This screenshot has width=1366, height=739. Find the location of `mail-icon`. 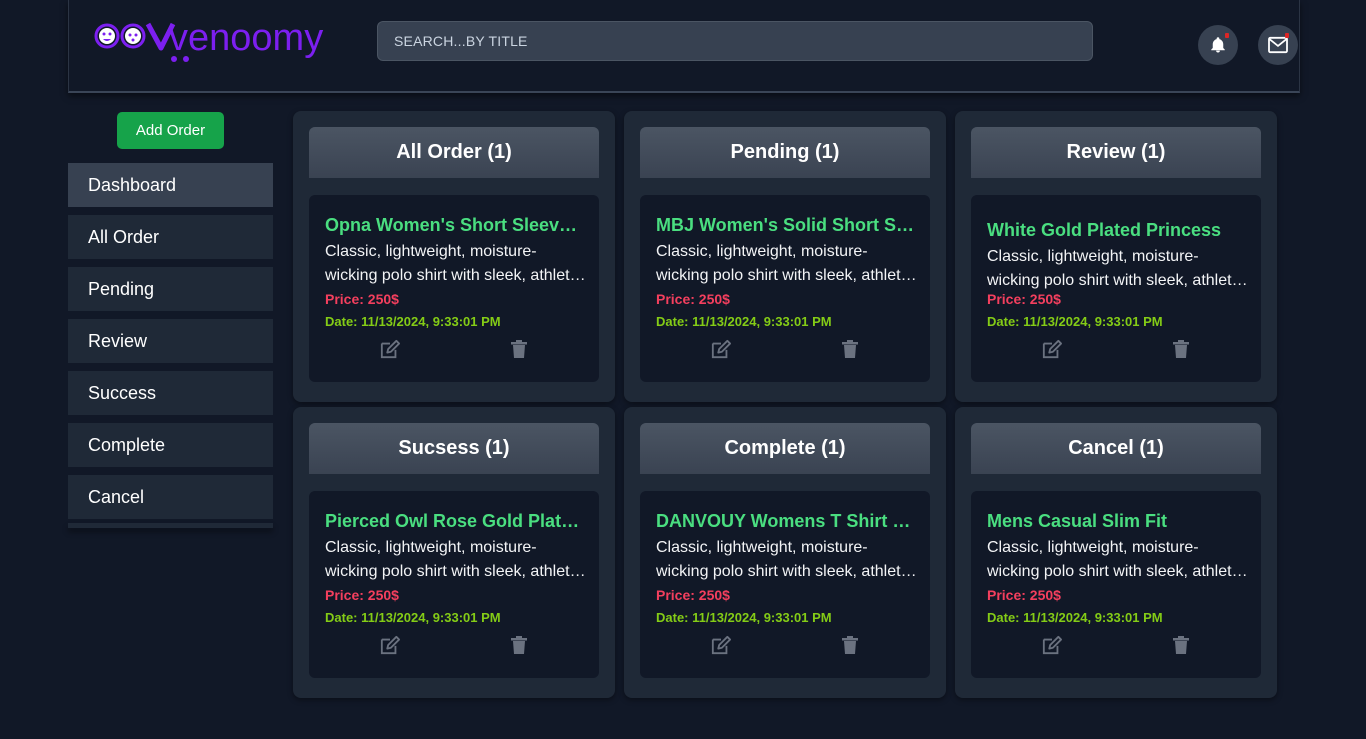

mail-icon is located at coordinates (1278, 45).